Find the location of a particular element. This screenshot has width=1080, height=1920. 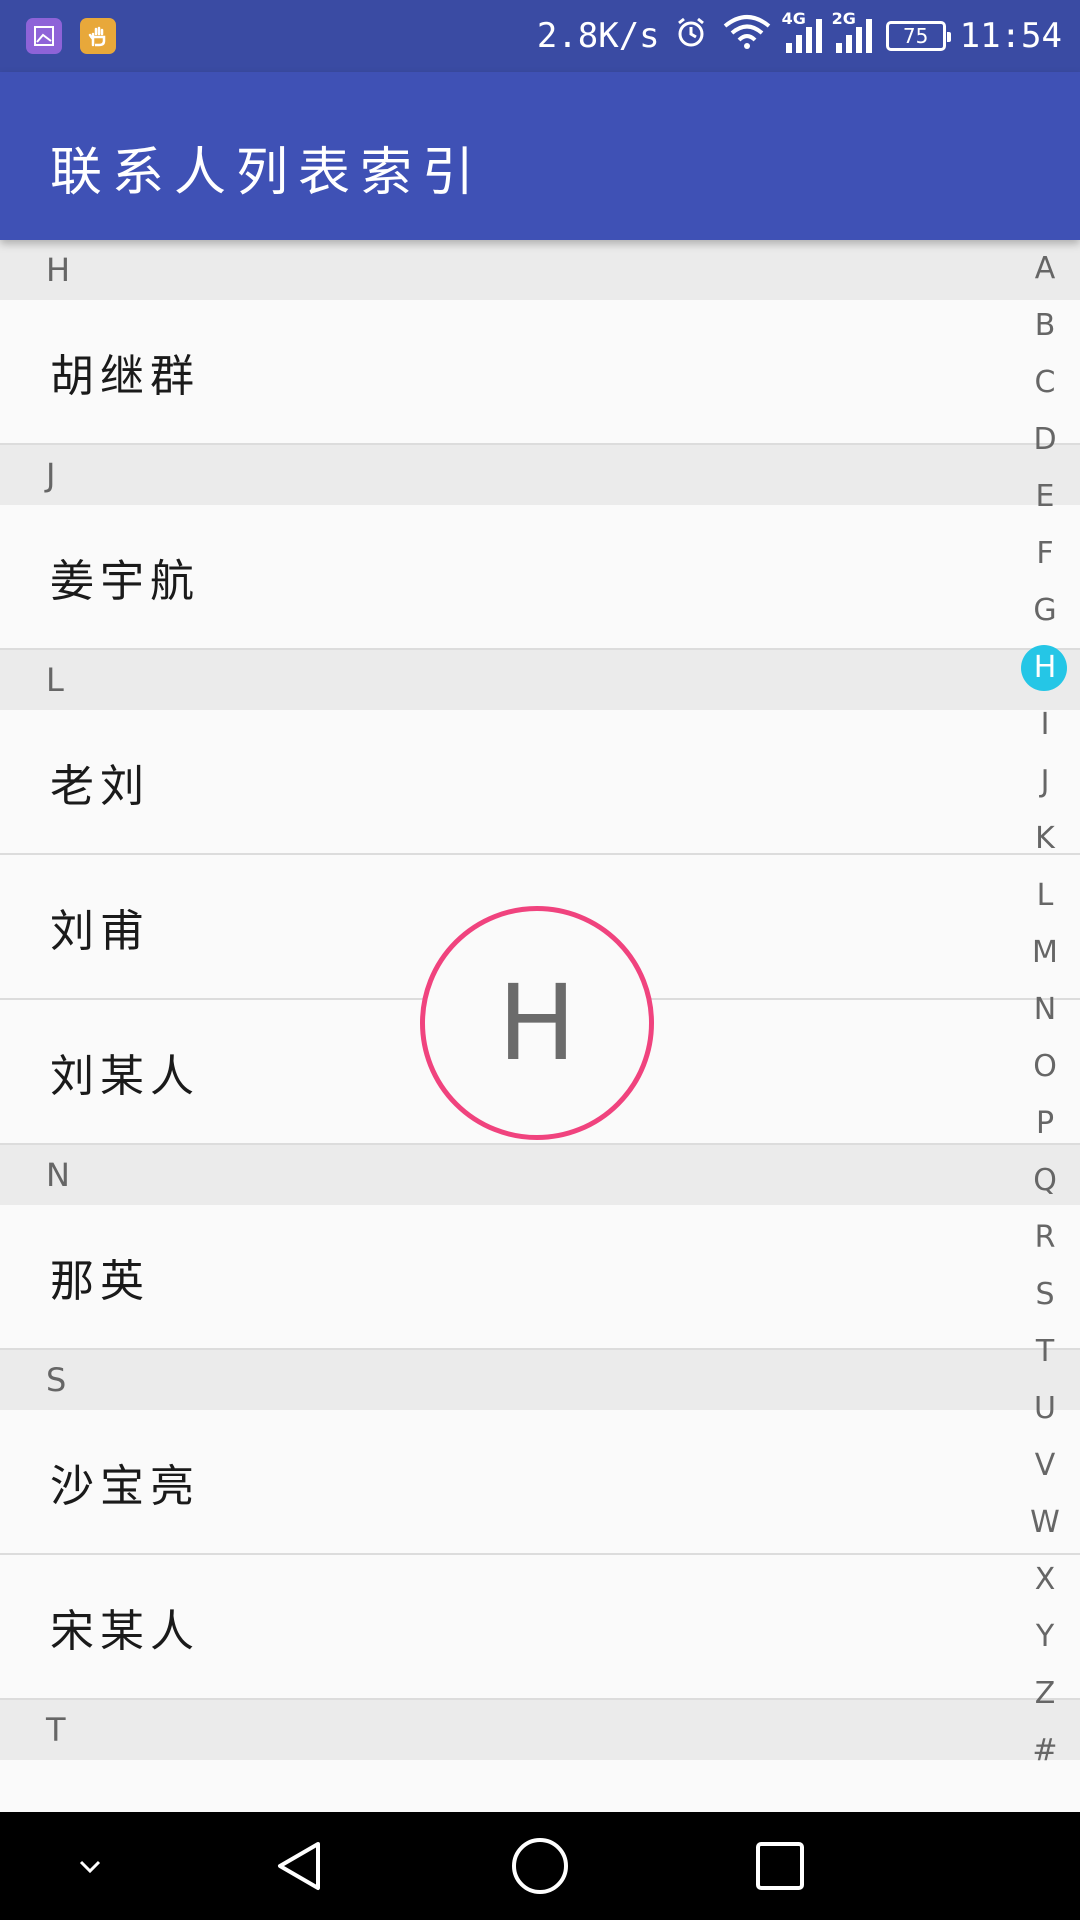

index-letter-p: P is located at coordinates (1045, 1124).